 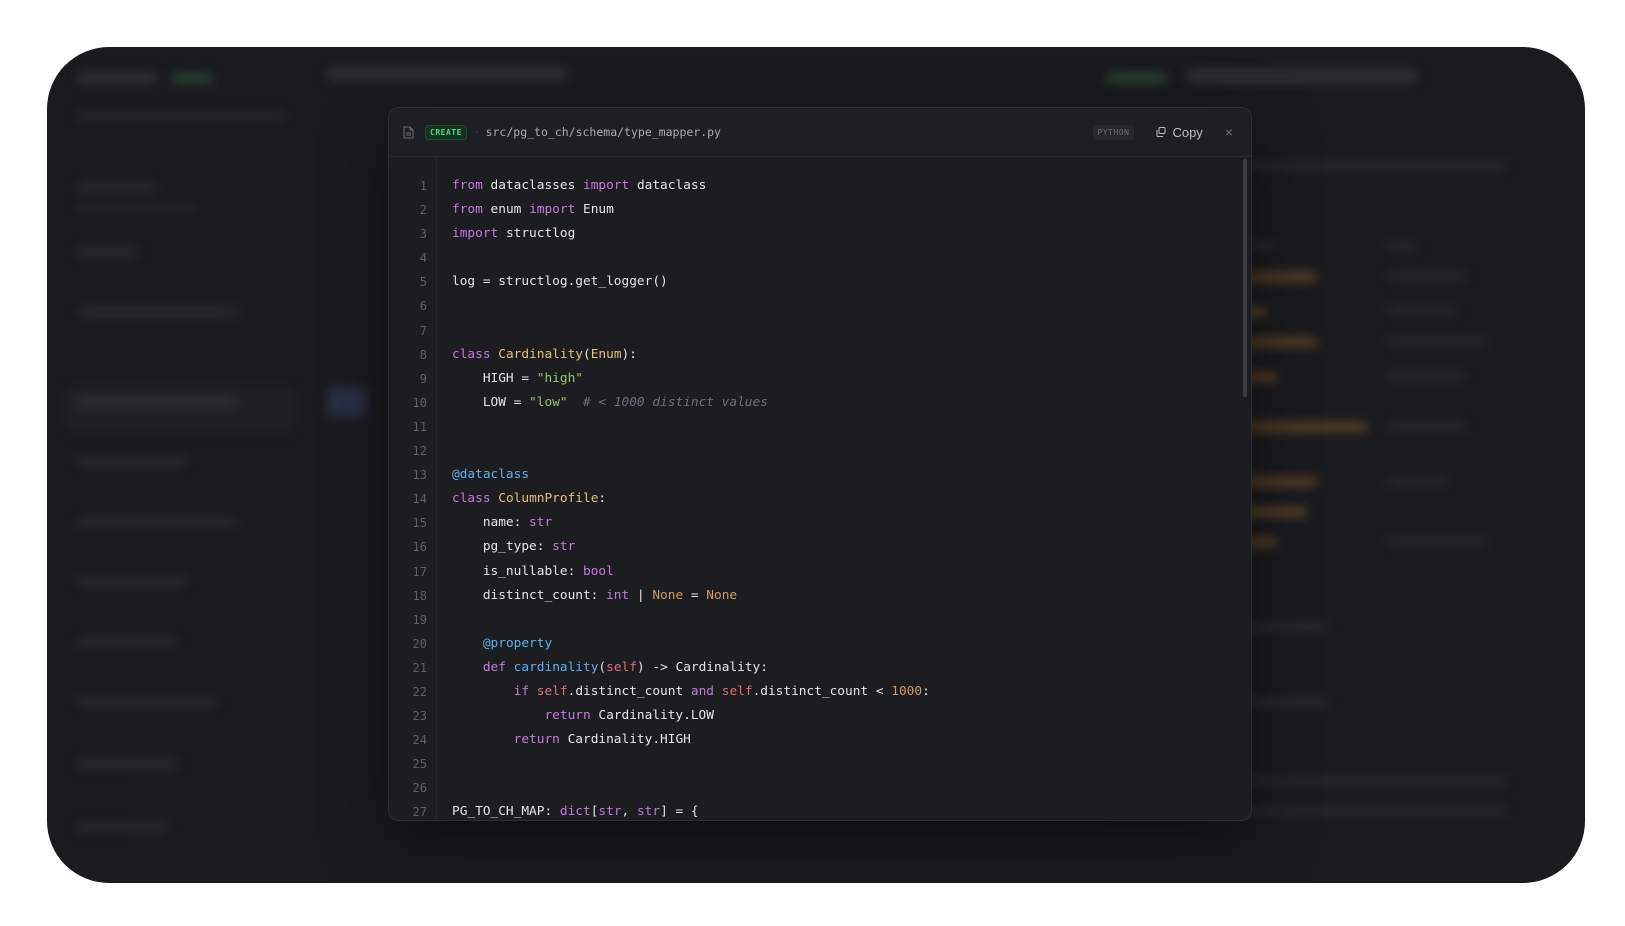 I want to click on code-line: name: str, so click(x=502, y=523).